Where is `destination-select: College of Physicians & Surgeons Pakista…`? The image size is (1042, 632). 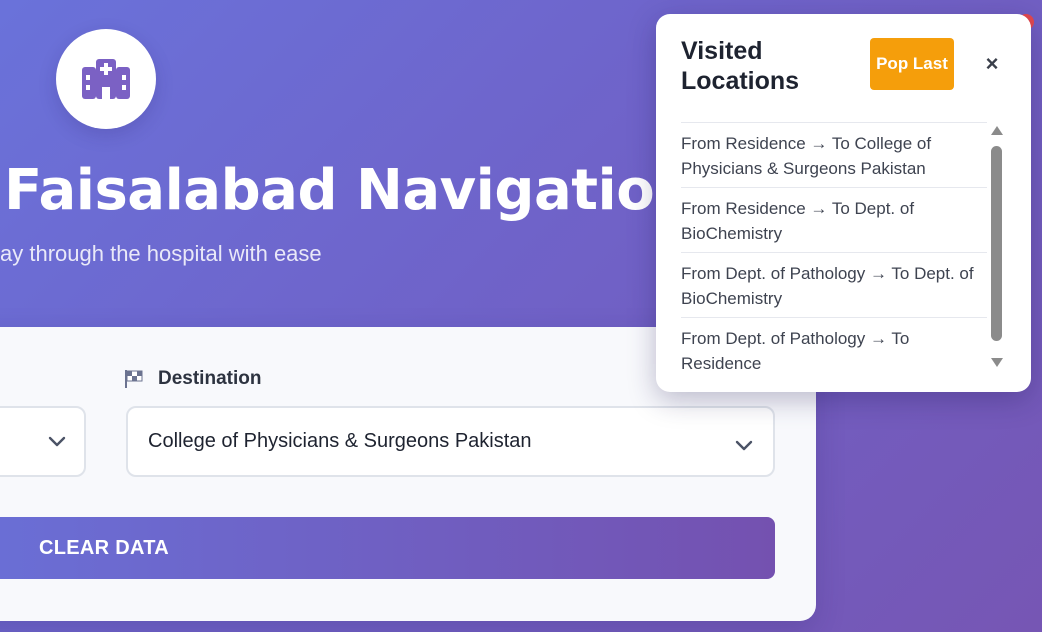
destination-select: College of Physicians & Surgeons Pakista… is located at coordinates (450, 441).